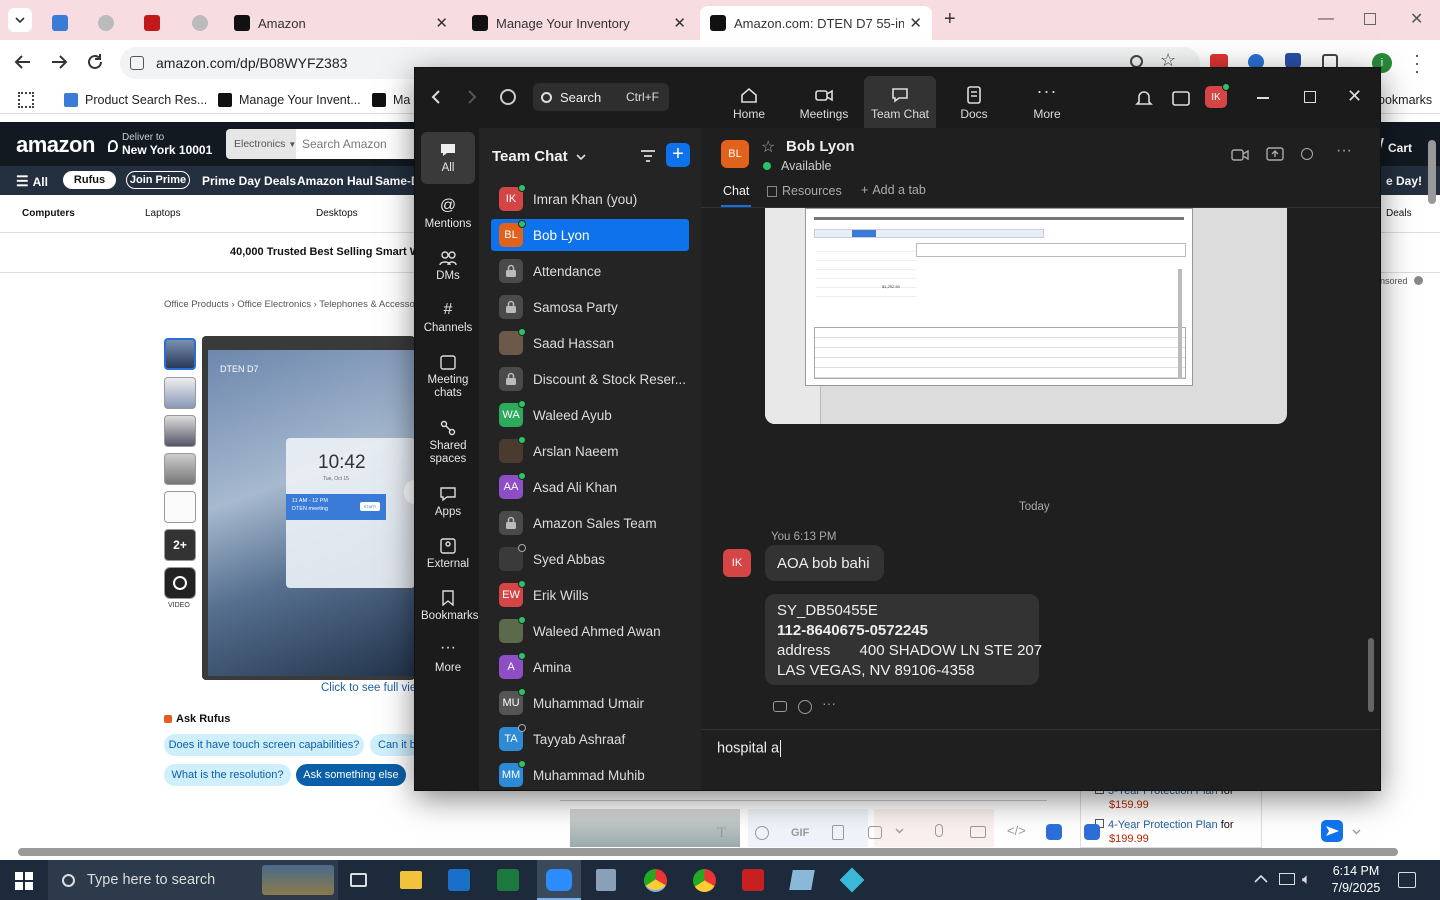  Describe the element at coordinates (829, 703) in the screenshot. I see `message-more-icon: ···` at that location.